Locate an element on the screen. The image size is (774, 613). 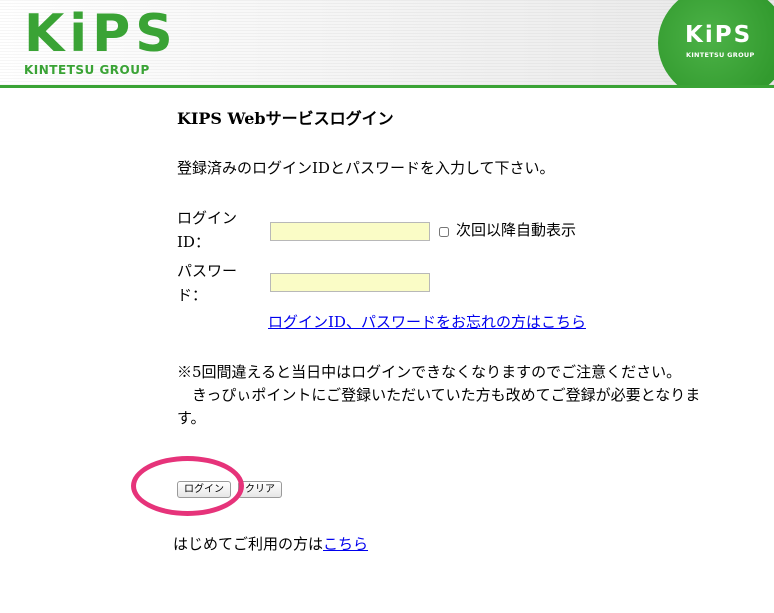
clear-button: クリア is located at coordinates (260, 489).